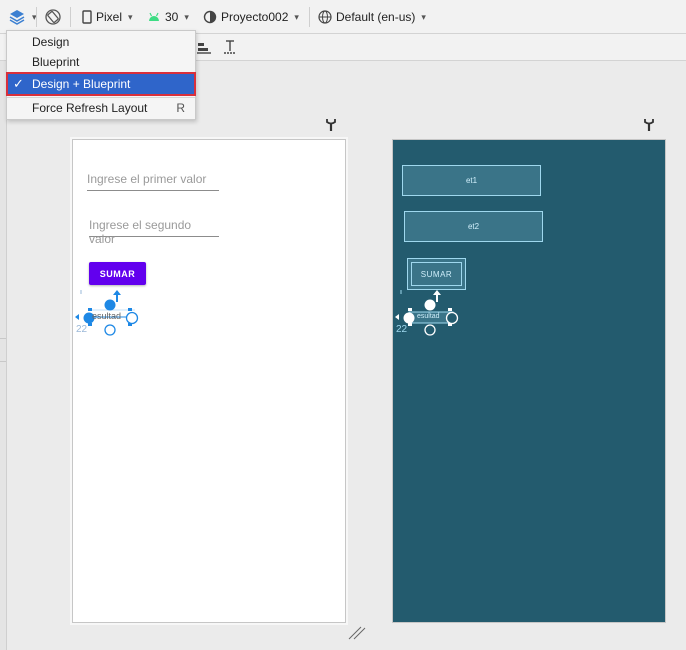  I want to click on blueprint-result-selection: esultad 22, so click(430, 311).